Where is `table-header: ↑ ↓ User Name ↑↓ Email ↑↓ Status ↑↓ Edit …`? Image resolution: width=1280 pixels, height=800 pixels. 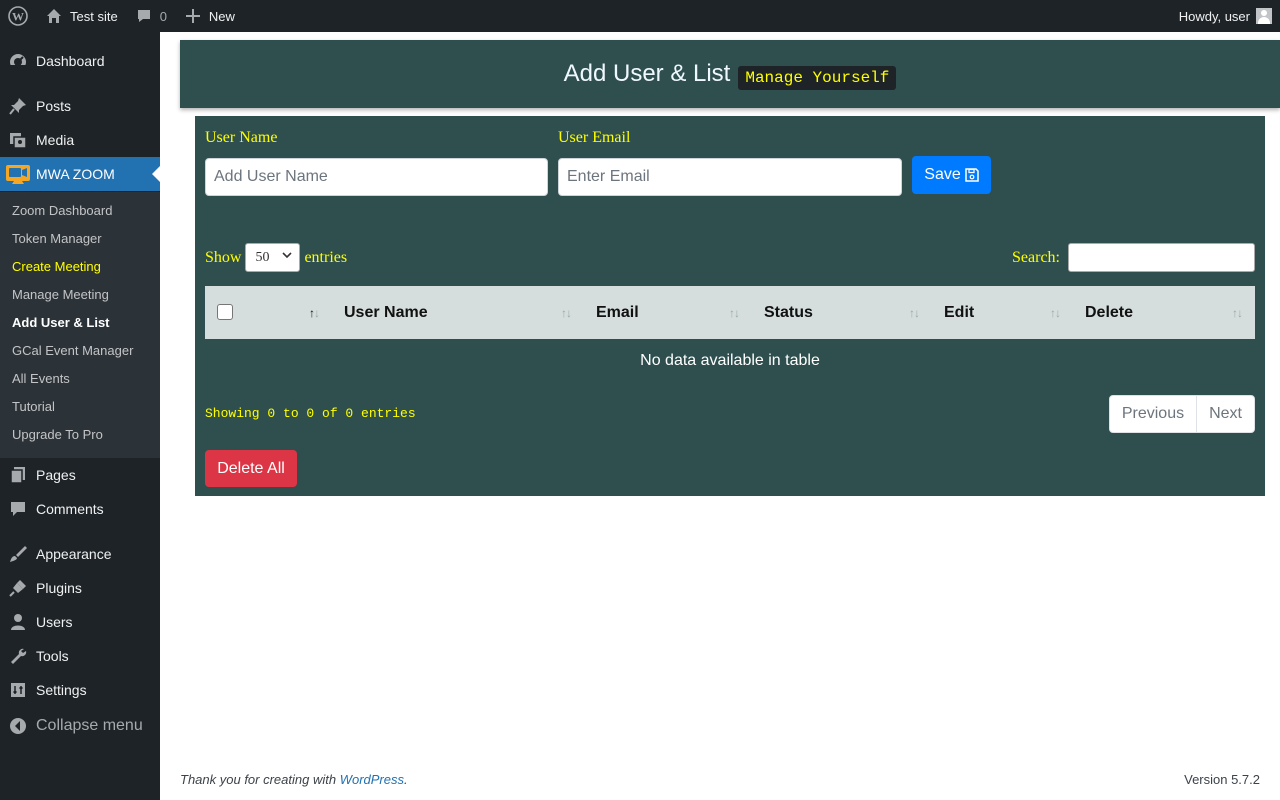 table-header: ↑ ↓ User Name ↑↓ Email ↑↓ Status ↑↓ Edit … is located at coordinates (730, 312).